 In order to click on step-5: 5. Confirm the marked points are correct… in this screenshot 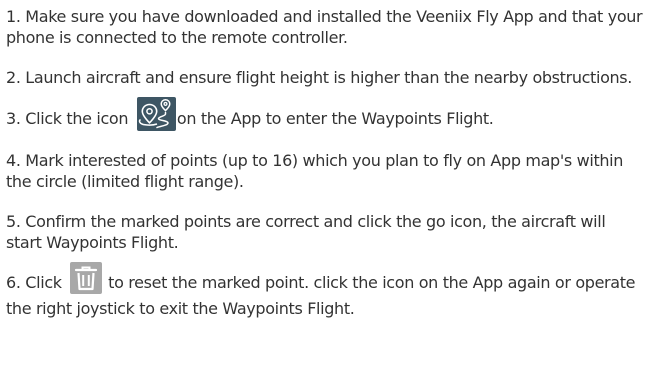, I will do `click(325, 232)`.